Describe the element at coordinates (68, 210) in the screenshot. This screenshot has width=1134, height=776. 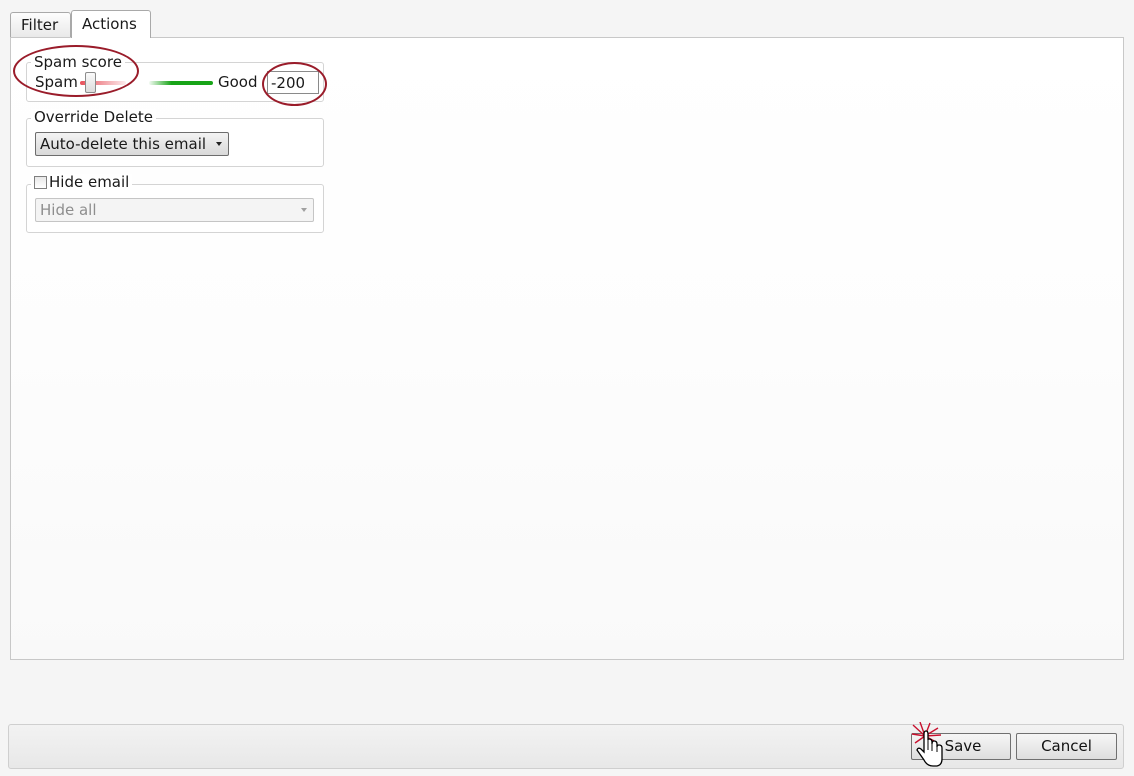
I see `hide-email-value: Hide all` at that location.